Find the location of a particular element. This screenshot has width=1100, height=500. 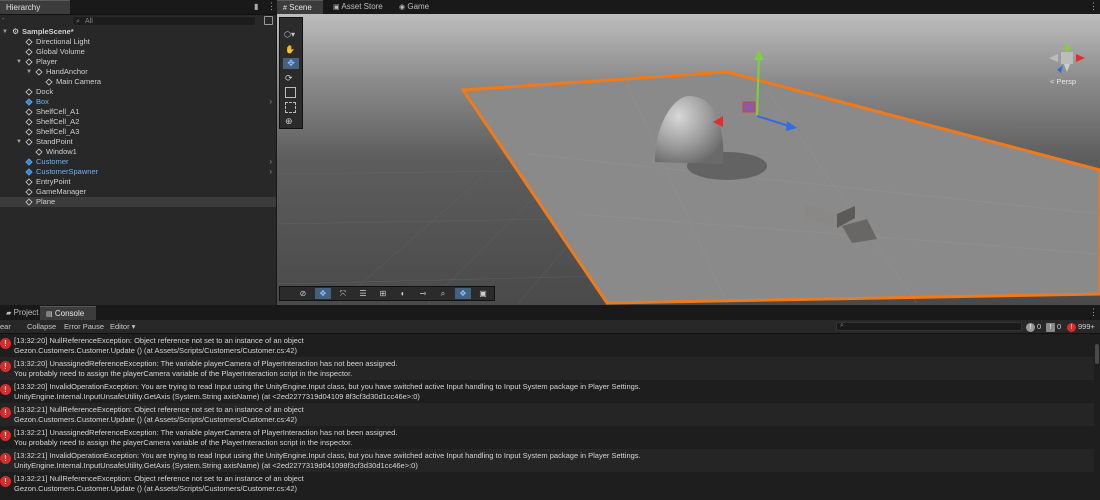

hierarchy-item: EntryPoint is located at coordinates (138, 182).